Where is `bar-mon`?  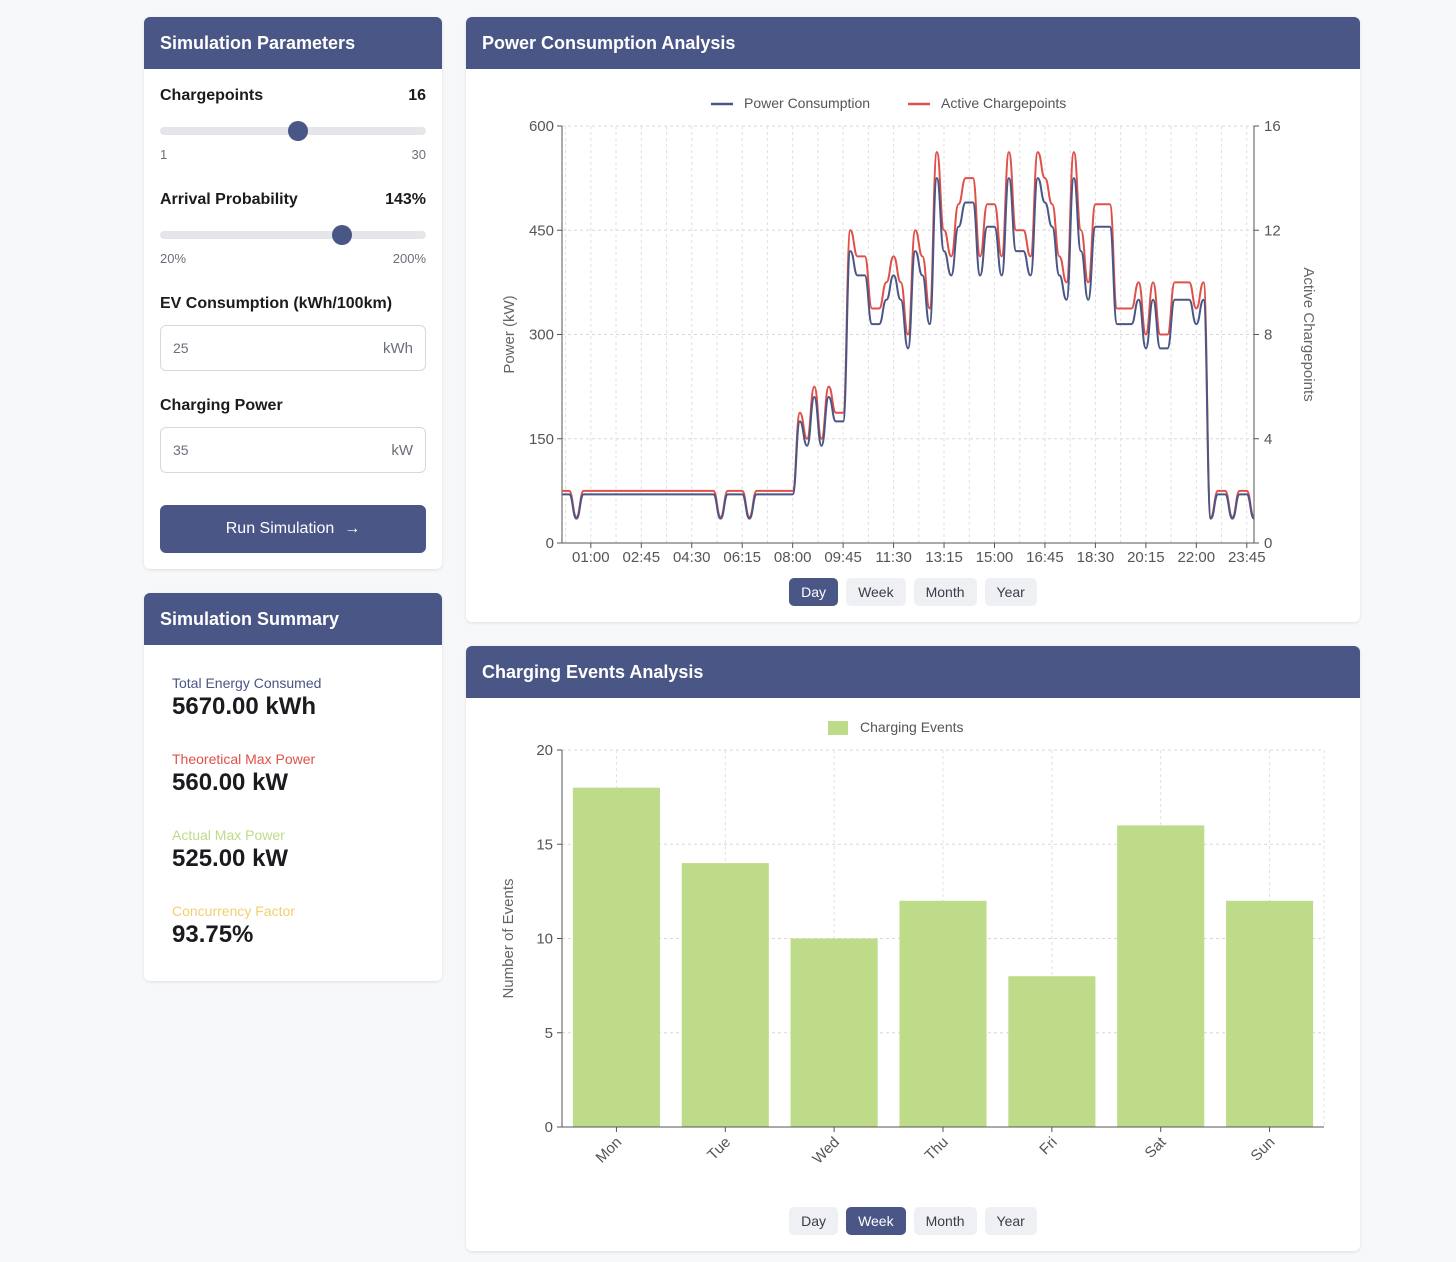 bar-mon is located at coordinates (616, 957).